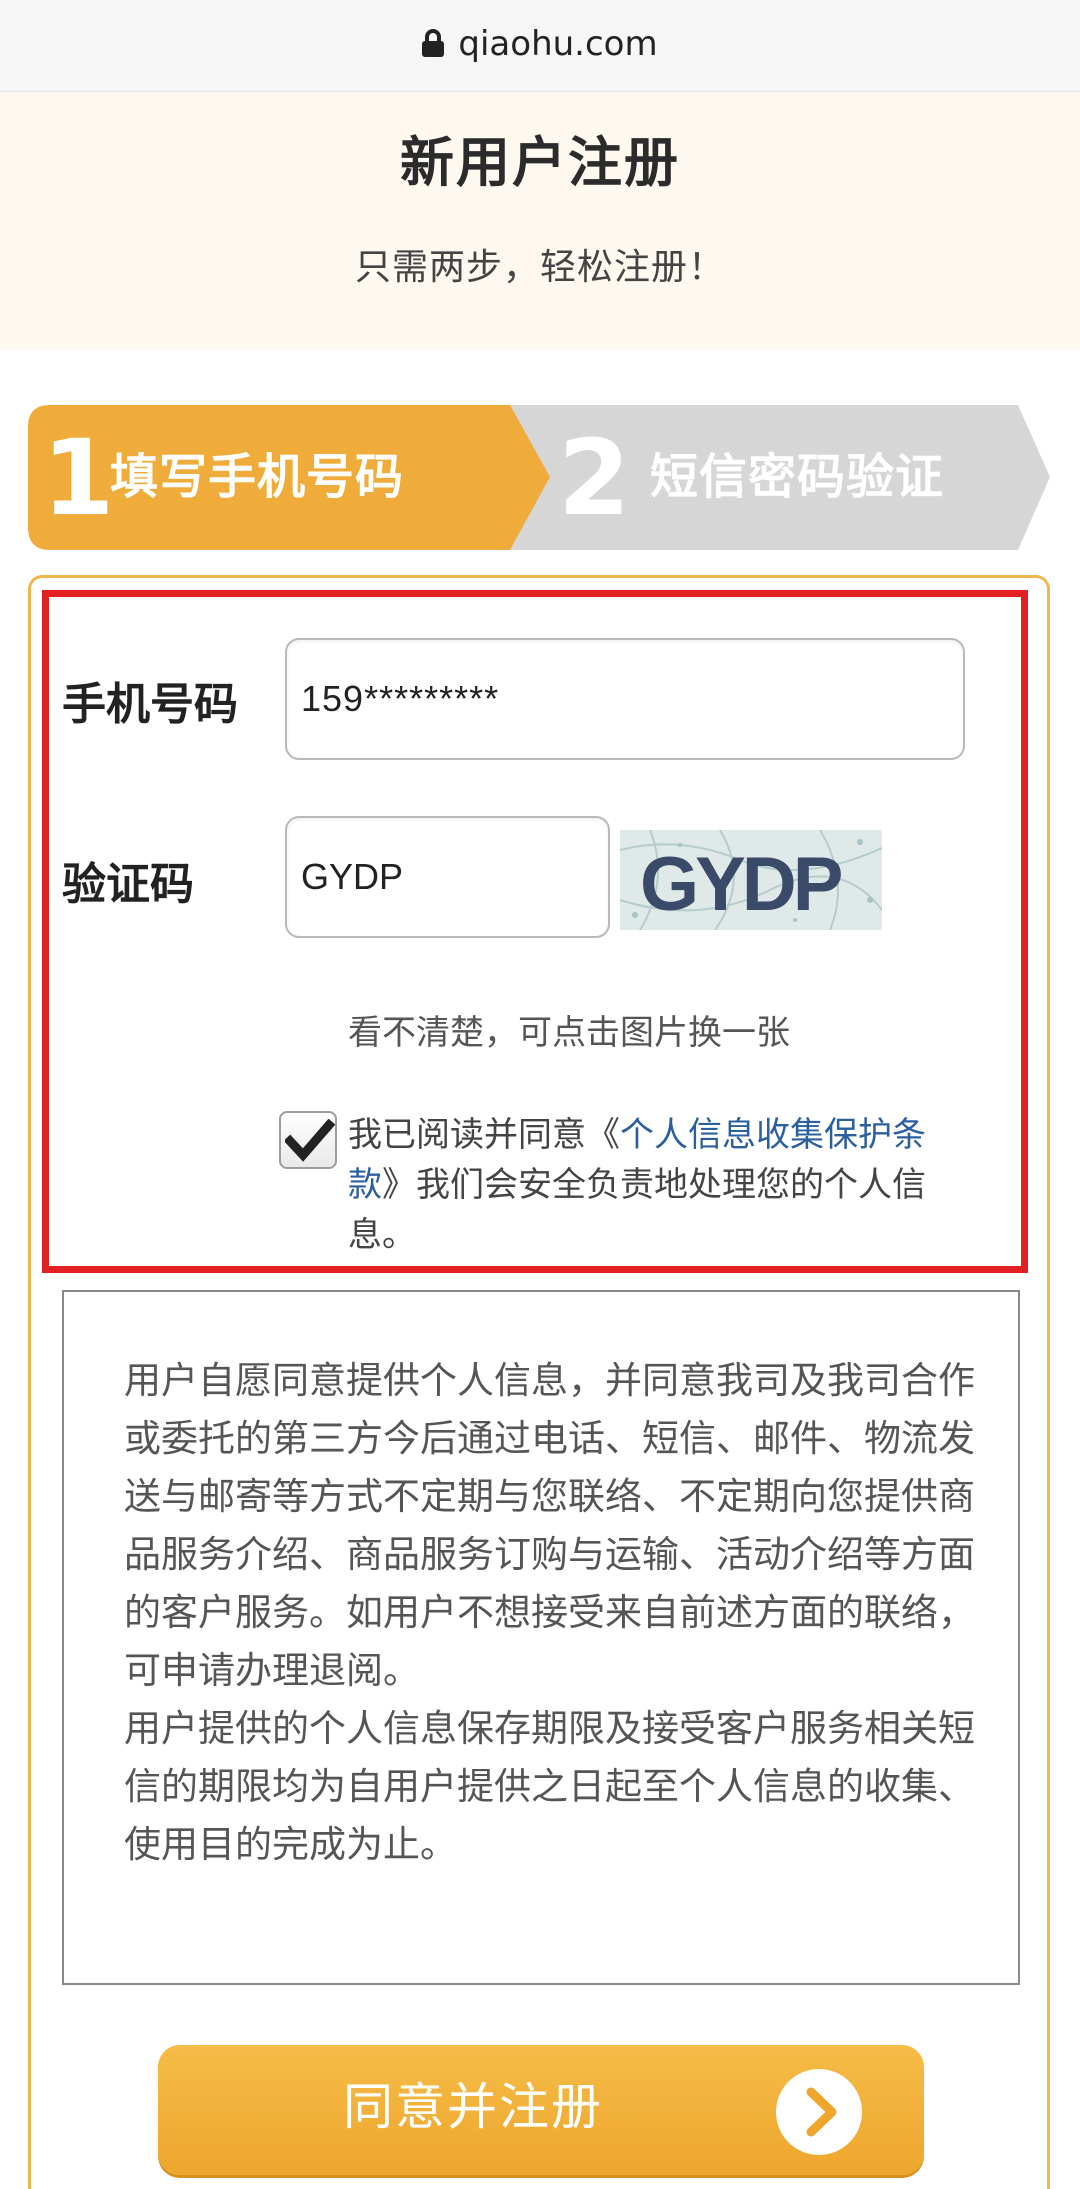 This screenshot has width=1080, height=2189. What do you see at coordinates (539, 267) in the screenshot?
I see `page-subtitle: 只需两步，轻松注册！` at bounding box center [539, 267].